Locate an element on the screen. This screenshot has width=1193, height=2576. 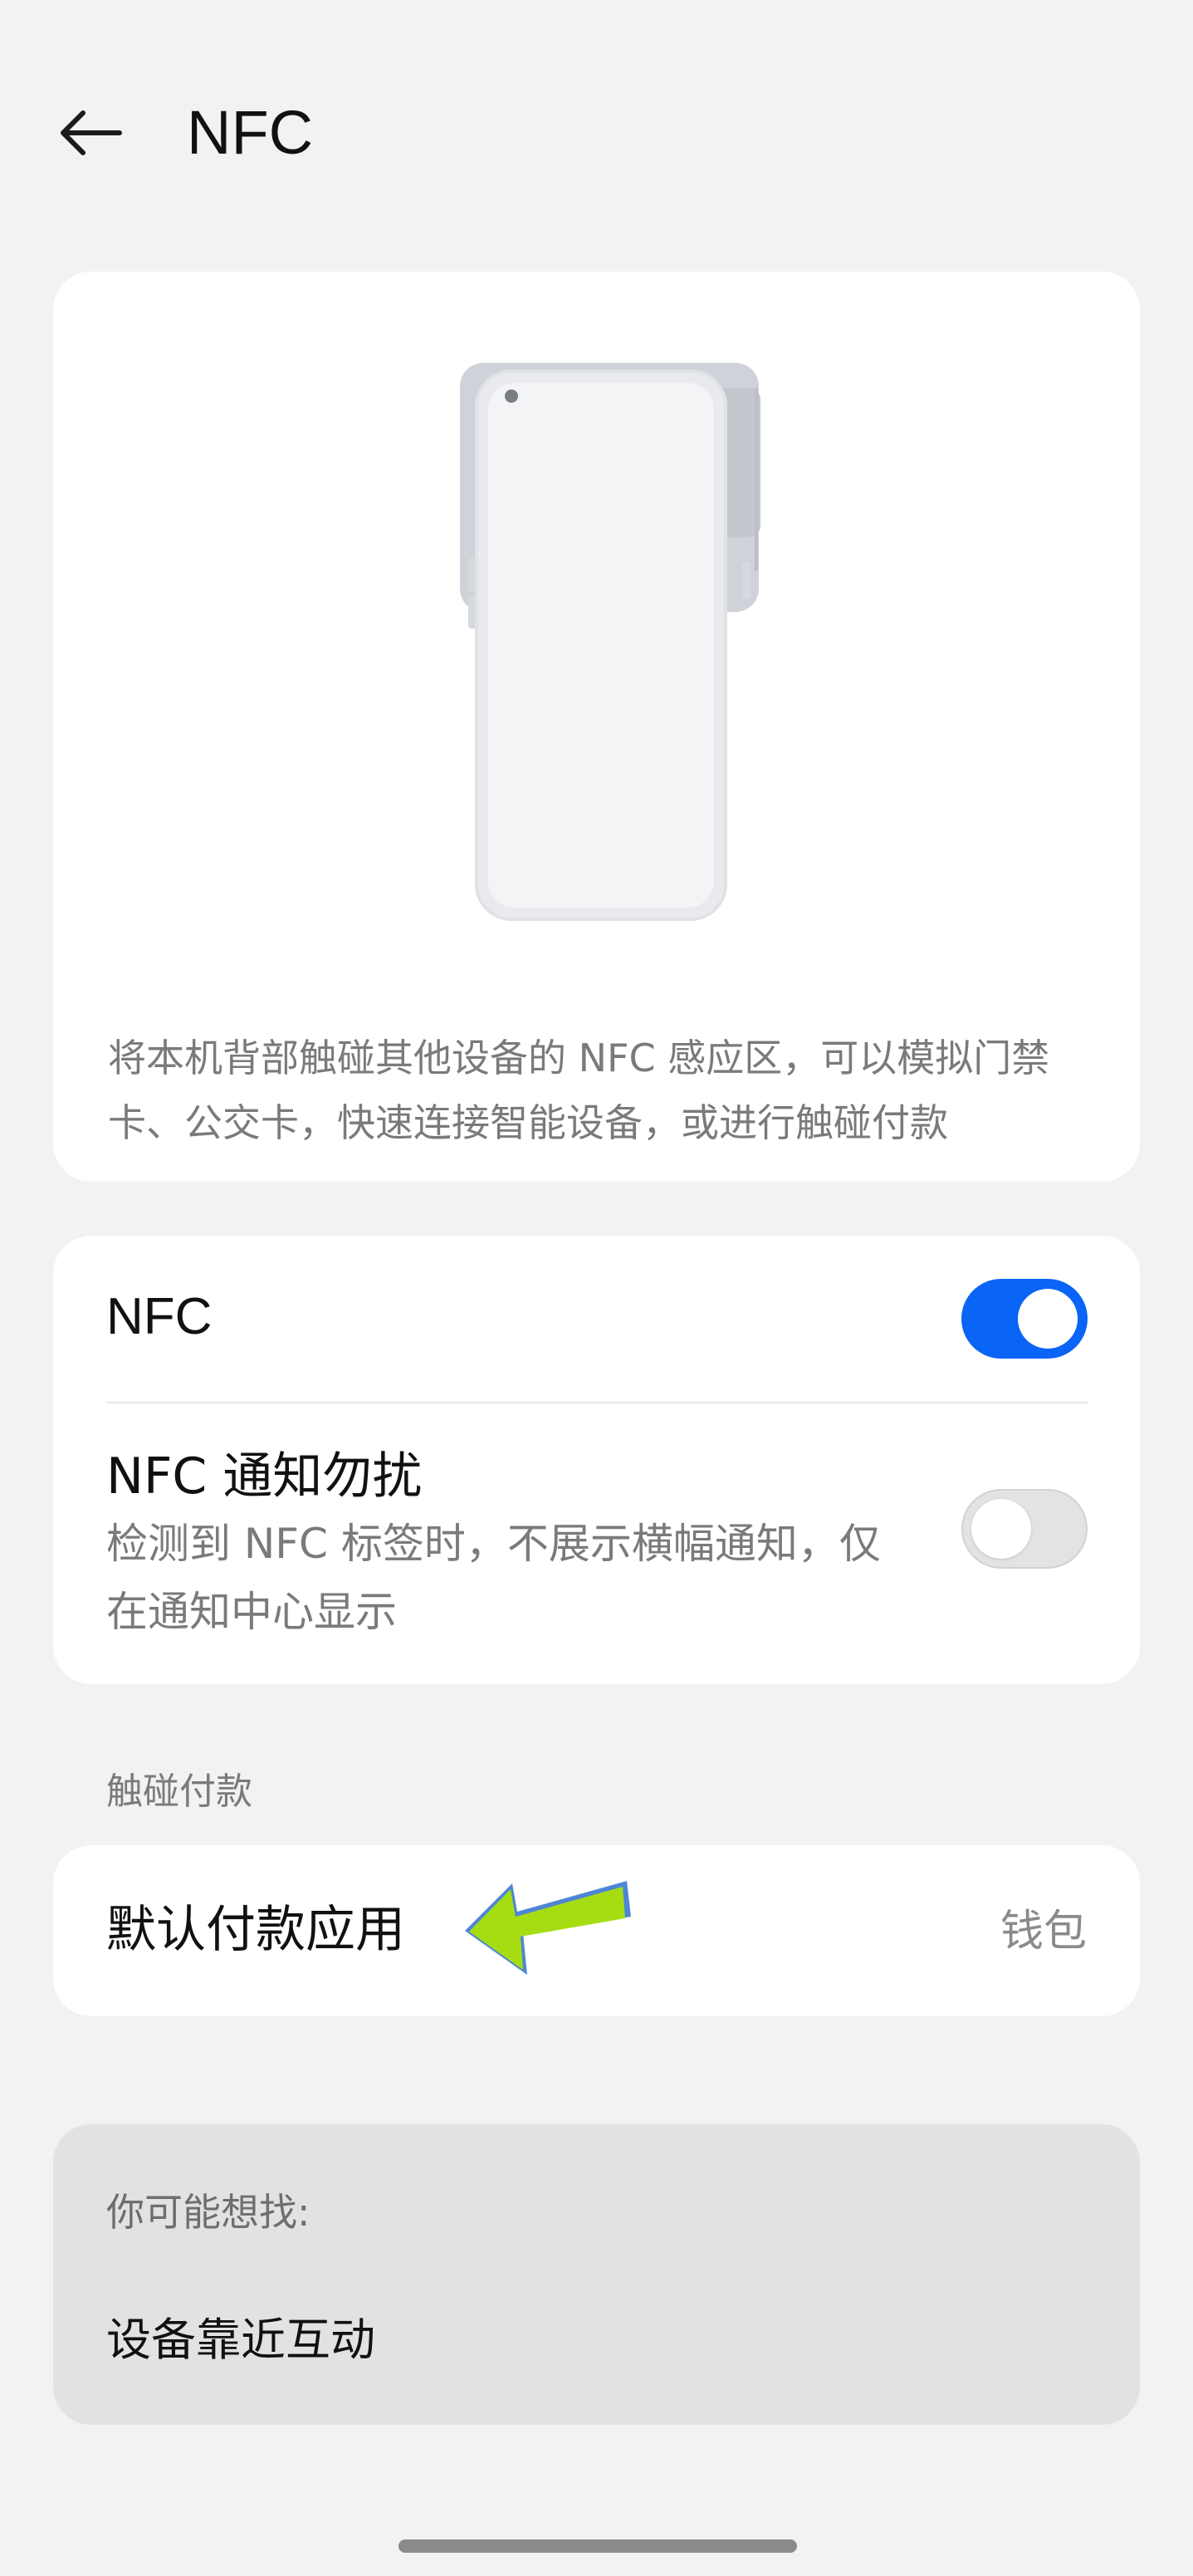
section-title-tap-to-pay: 触碰付款 is located at coordinates (179, 1792).